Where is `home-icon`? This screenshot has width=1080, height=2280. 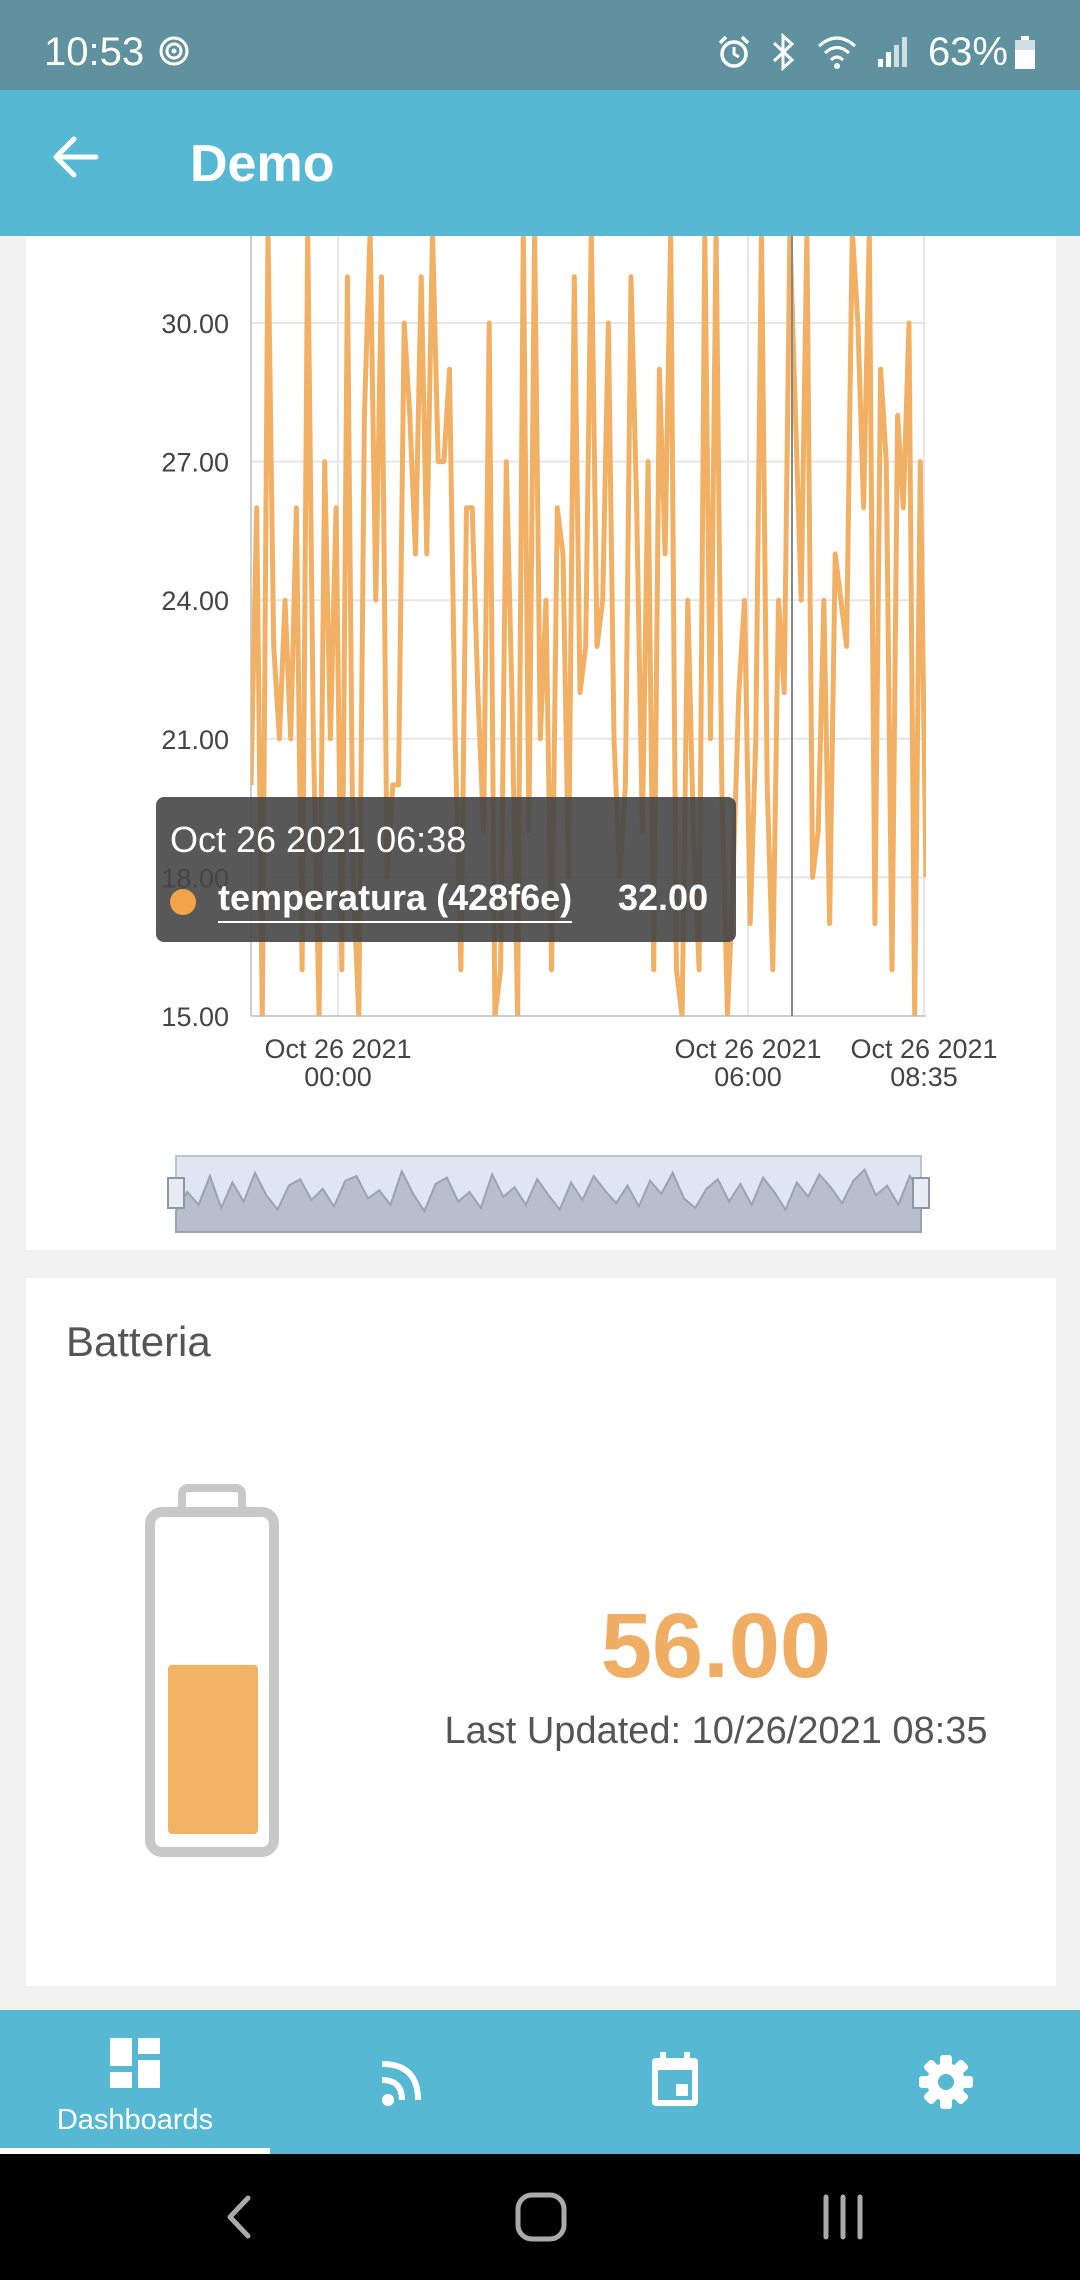
home-icon is located at coordinates (541, 2217).